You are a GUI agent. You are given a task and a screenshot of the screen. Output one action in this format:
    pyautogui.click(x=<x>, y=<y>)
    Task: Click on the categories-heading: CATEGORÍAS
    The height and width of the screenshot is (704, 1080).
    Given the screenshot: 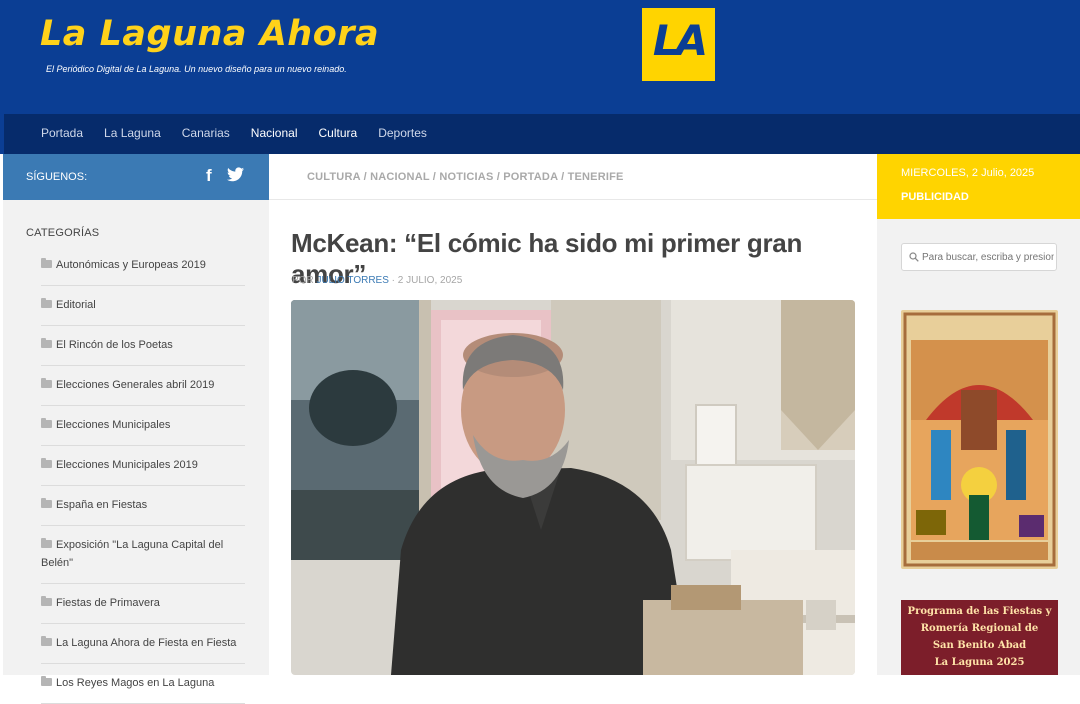 What is the action you would take?
    pyautogui.click(x=63, y=233)
    